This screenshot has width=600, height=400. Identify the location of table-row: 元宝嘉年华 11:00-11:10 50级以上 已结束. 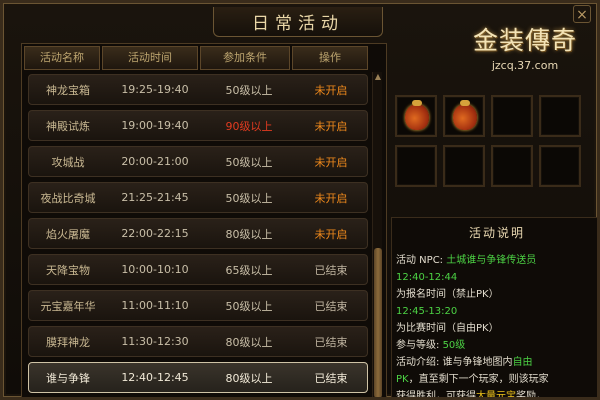
(198, 305).